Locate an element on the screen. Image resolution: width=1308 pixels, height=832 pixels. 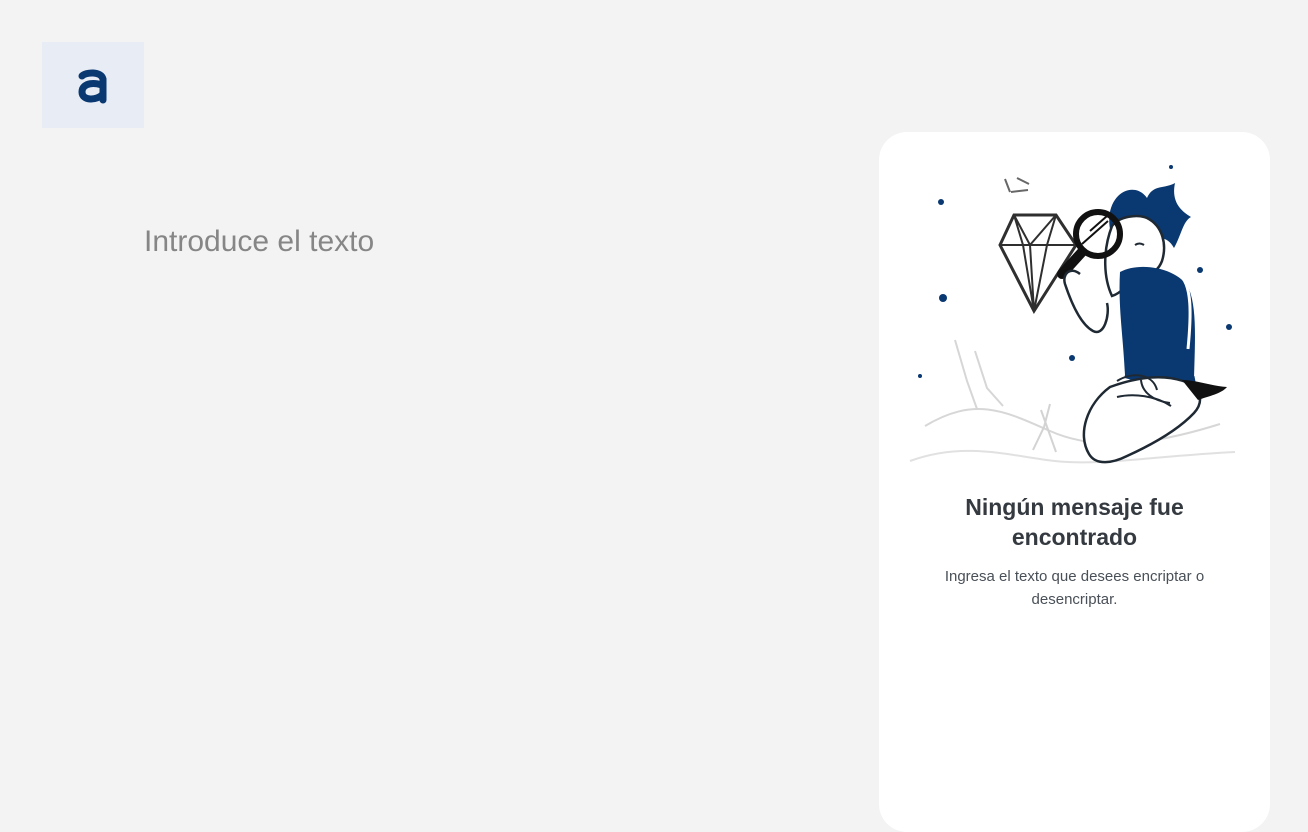
logo is located at coordinates (93, 85).